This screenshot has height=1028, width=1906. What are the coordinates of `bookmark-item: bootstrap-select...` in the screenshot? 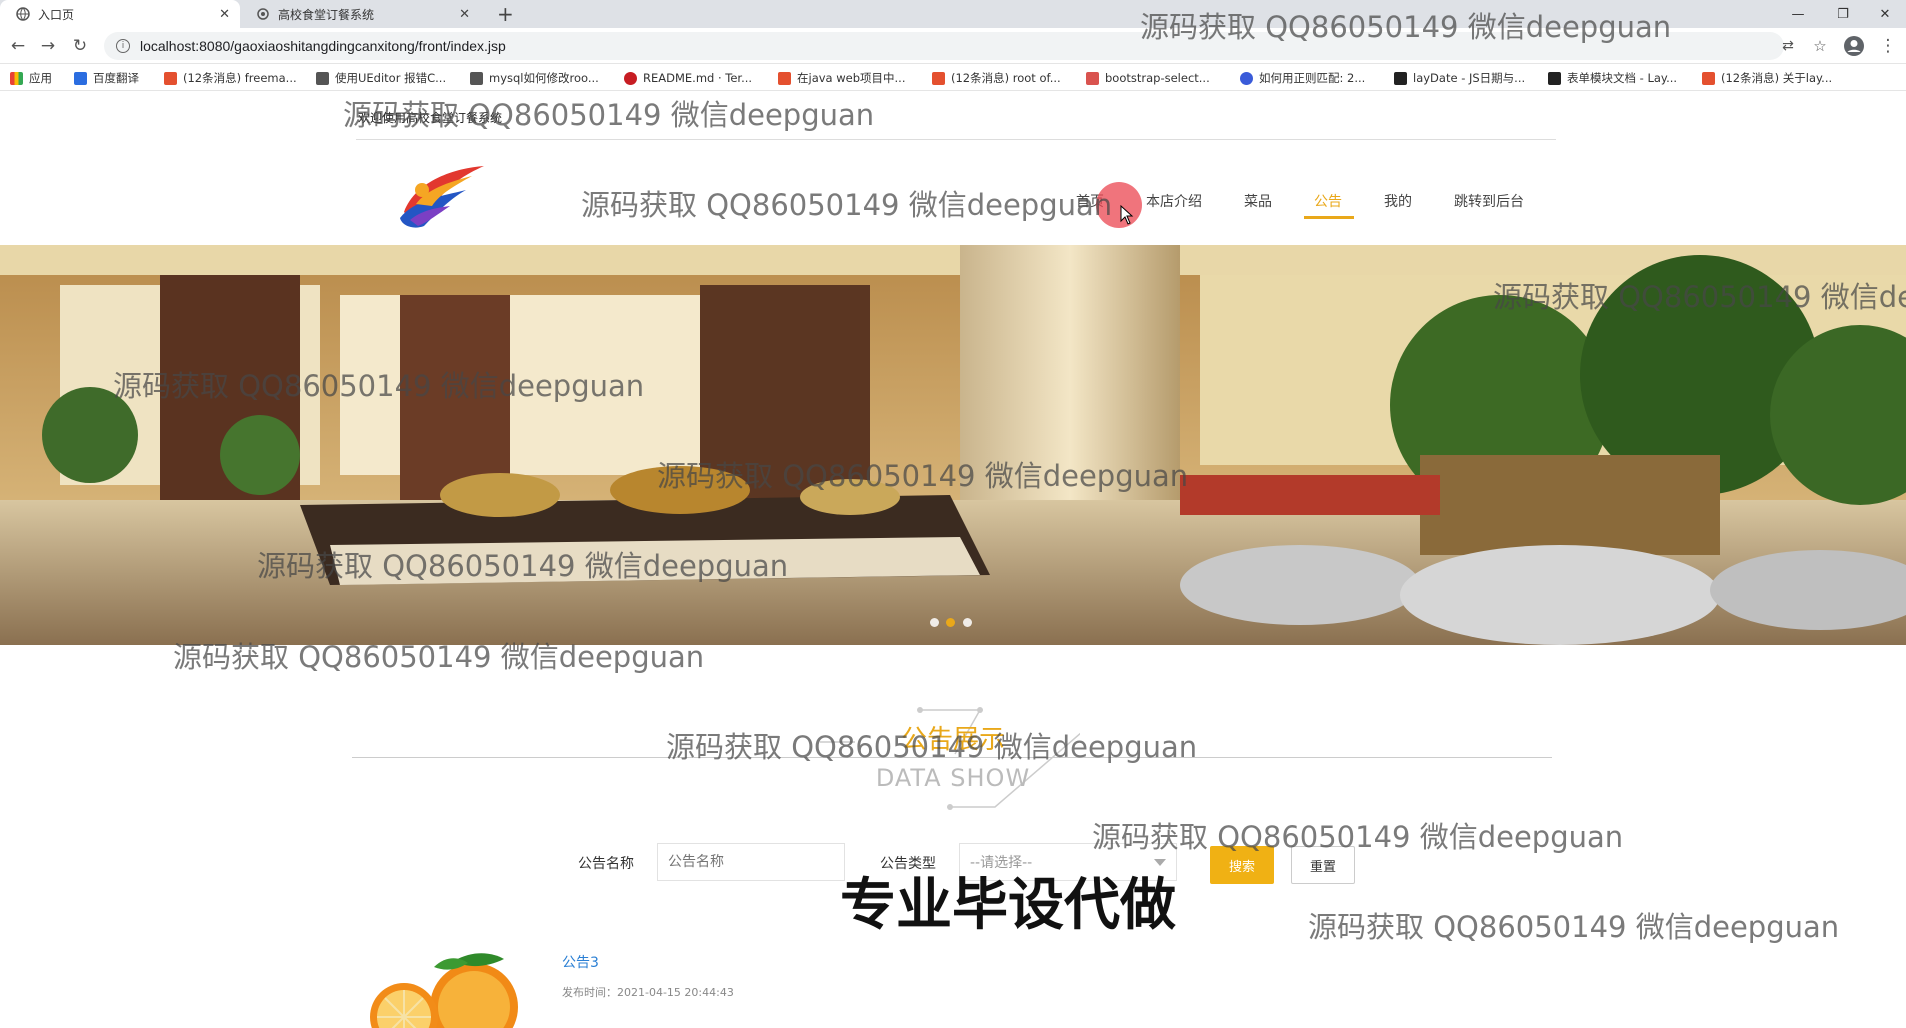 It's located at (1148, 78).